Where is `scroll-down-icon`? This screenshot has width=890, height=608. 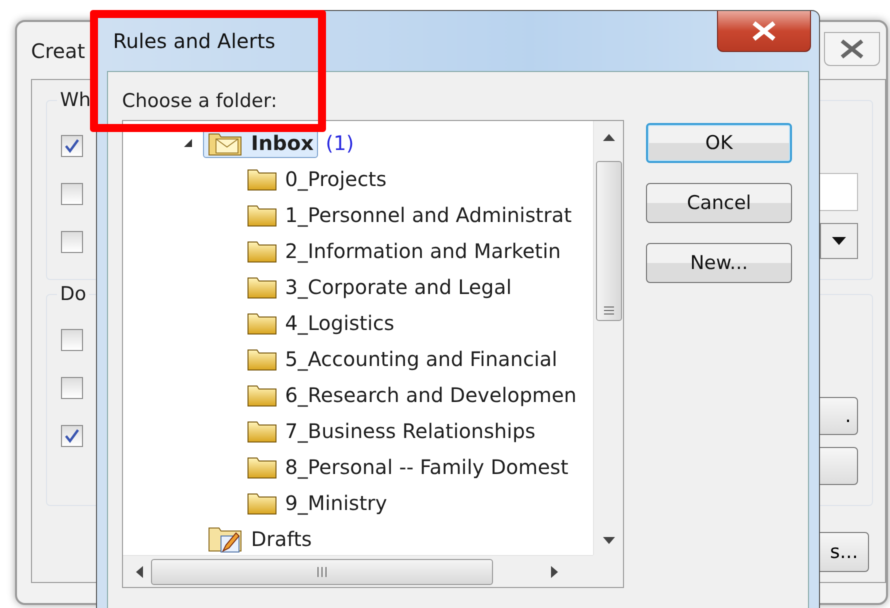 scroll-down-icon is located at coordinates (608, 541).